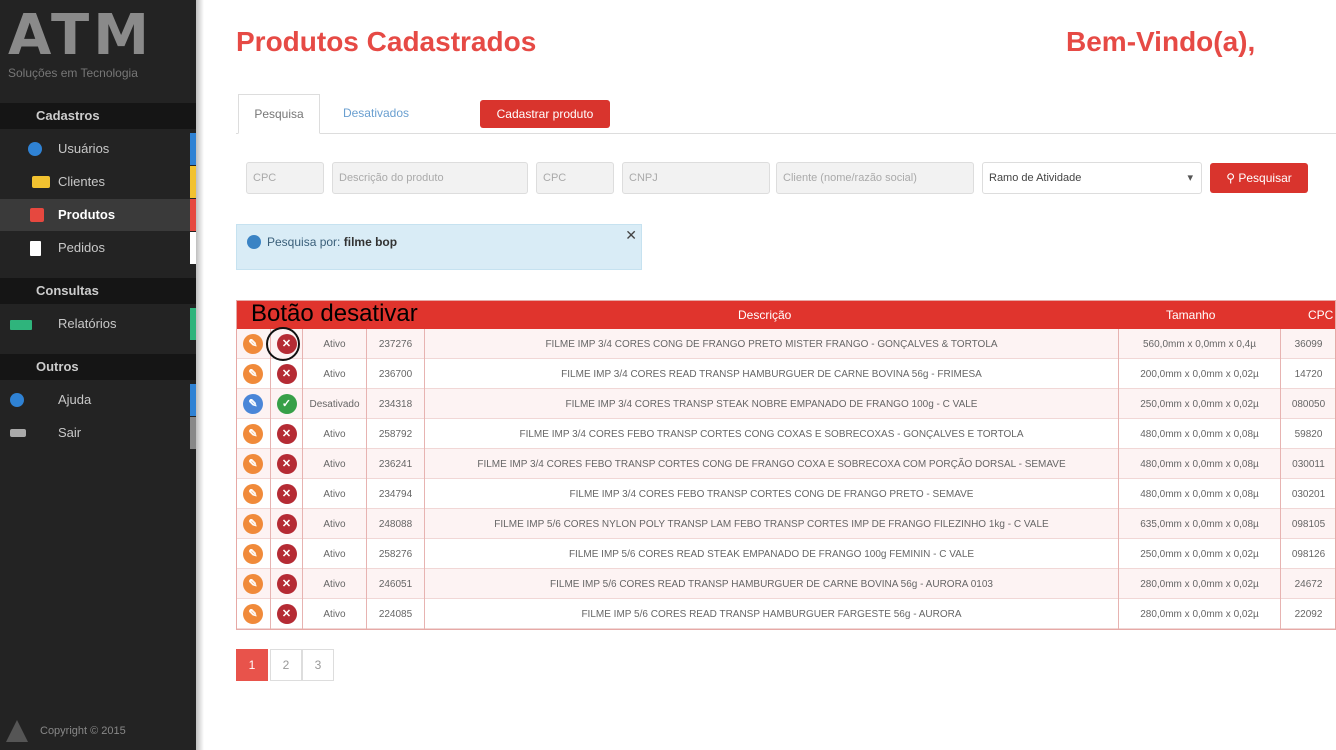 The image size is (1336, 750). Describe the element at coordinates (98, 324) in the screenshot. I see `sidebar-item-relatorios: Relatórios` at that location.